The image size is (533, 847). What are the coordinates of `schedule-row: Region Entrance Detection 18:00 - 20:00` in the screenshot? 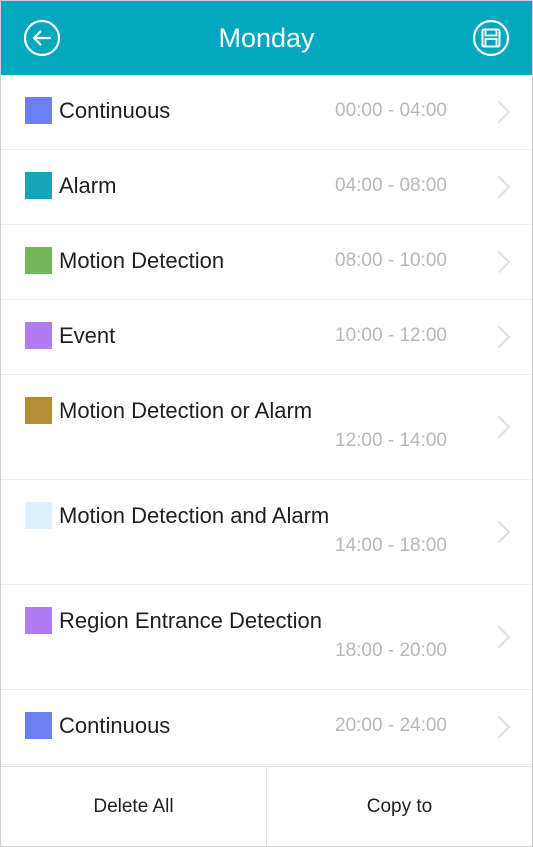 It's located at (266, 637).